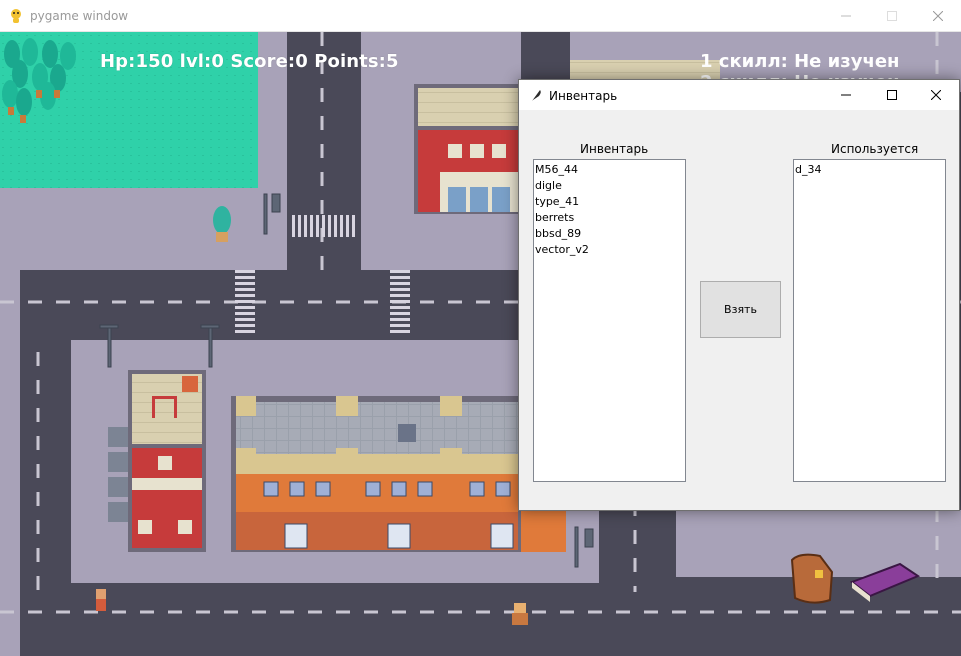  Describe the element at coordinates (16, 16) in the screenshot. I see `pygame-snake-icon` at that location.